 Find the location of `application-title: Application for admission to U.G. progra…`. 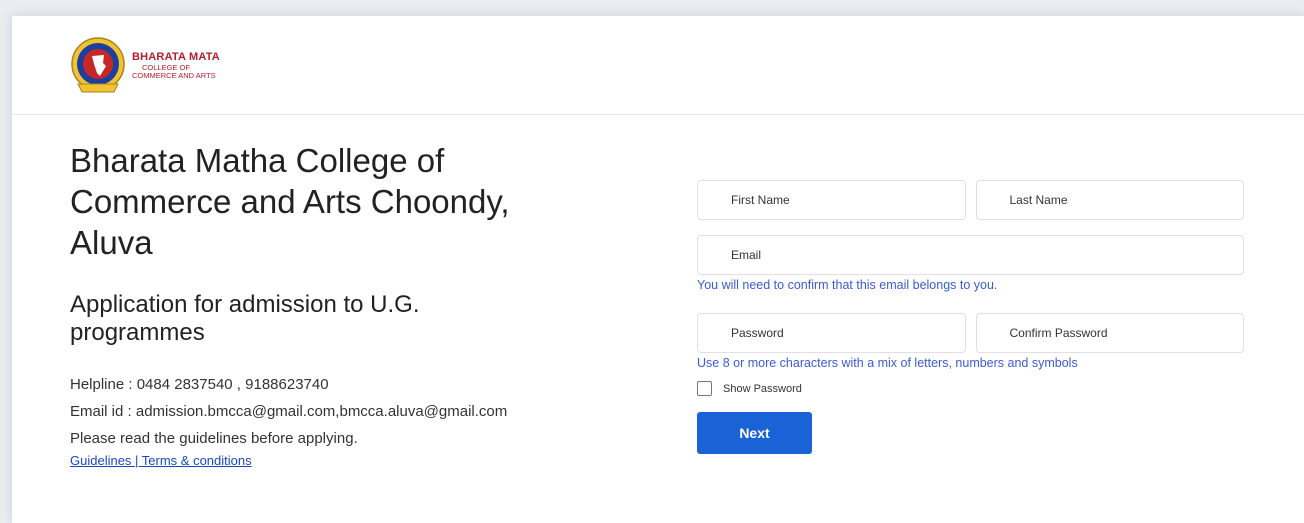

application-title: Application for admission to U.G. progra… is located at coordinates (245, 318).